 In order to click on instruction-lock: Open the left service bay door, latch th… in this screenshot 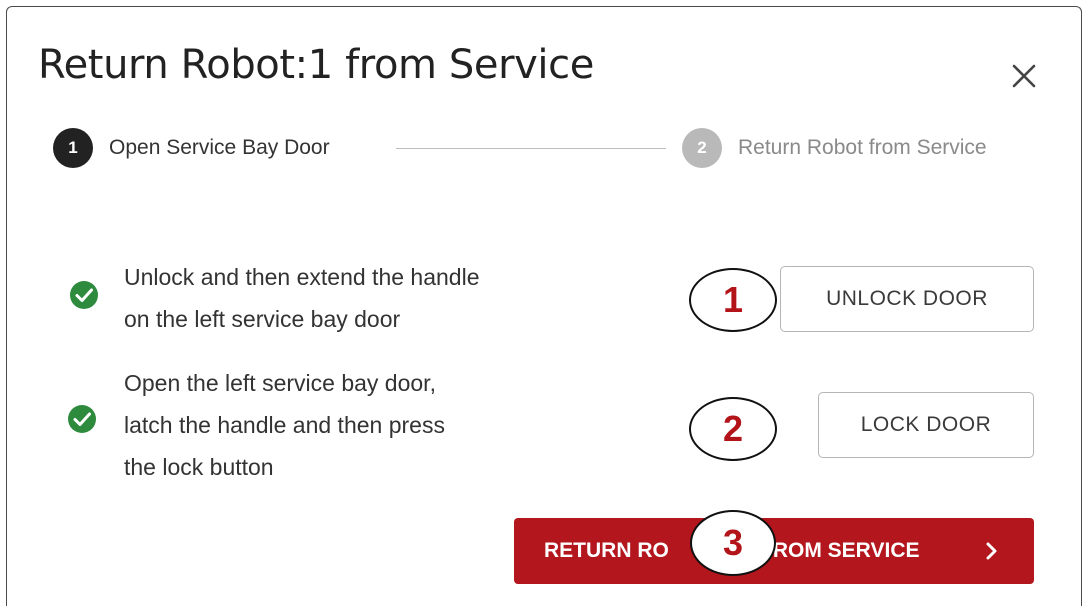, I will do `click(284, 425)`.